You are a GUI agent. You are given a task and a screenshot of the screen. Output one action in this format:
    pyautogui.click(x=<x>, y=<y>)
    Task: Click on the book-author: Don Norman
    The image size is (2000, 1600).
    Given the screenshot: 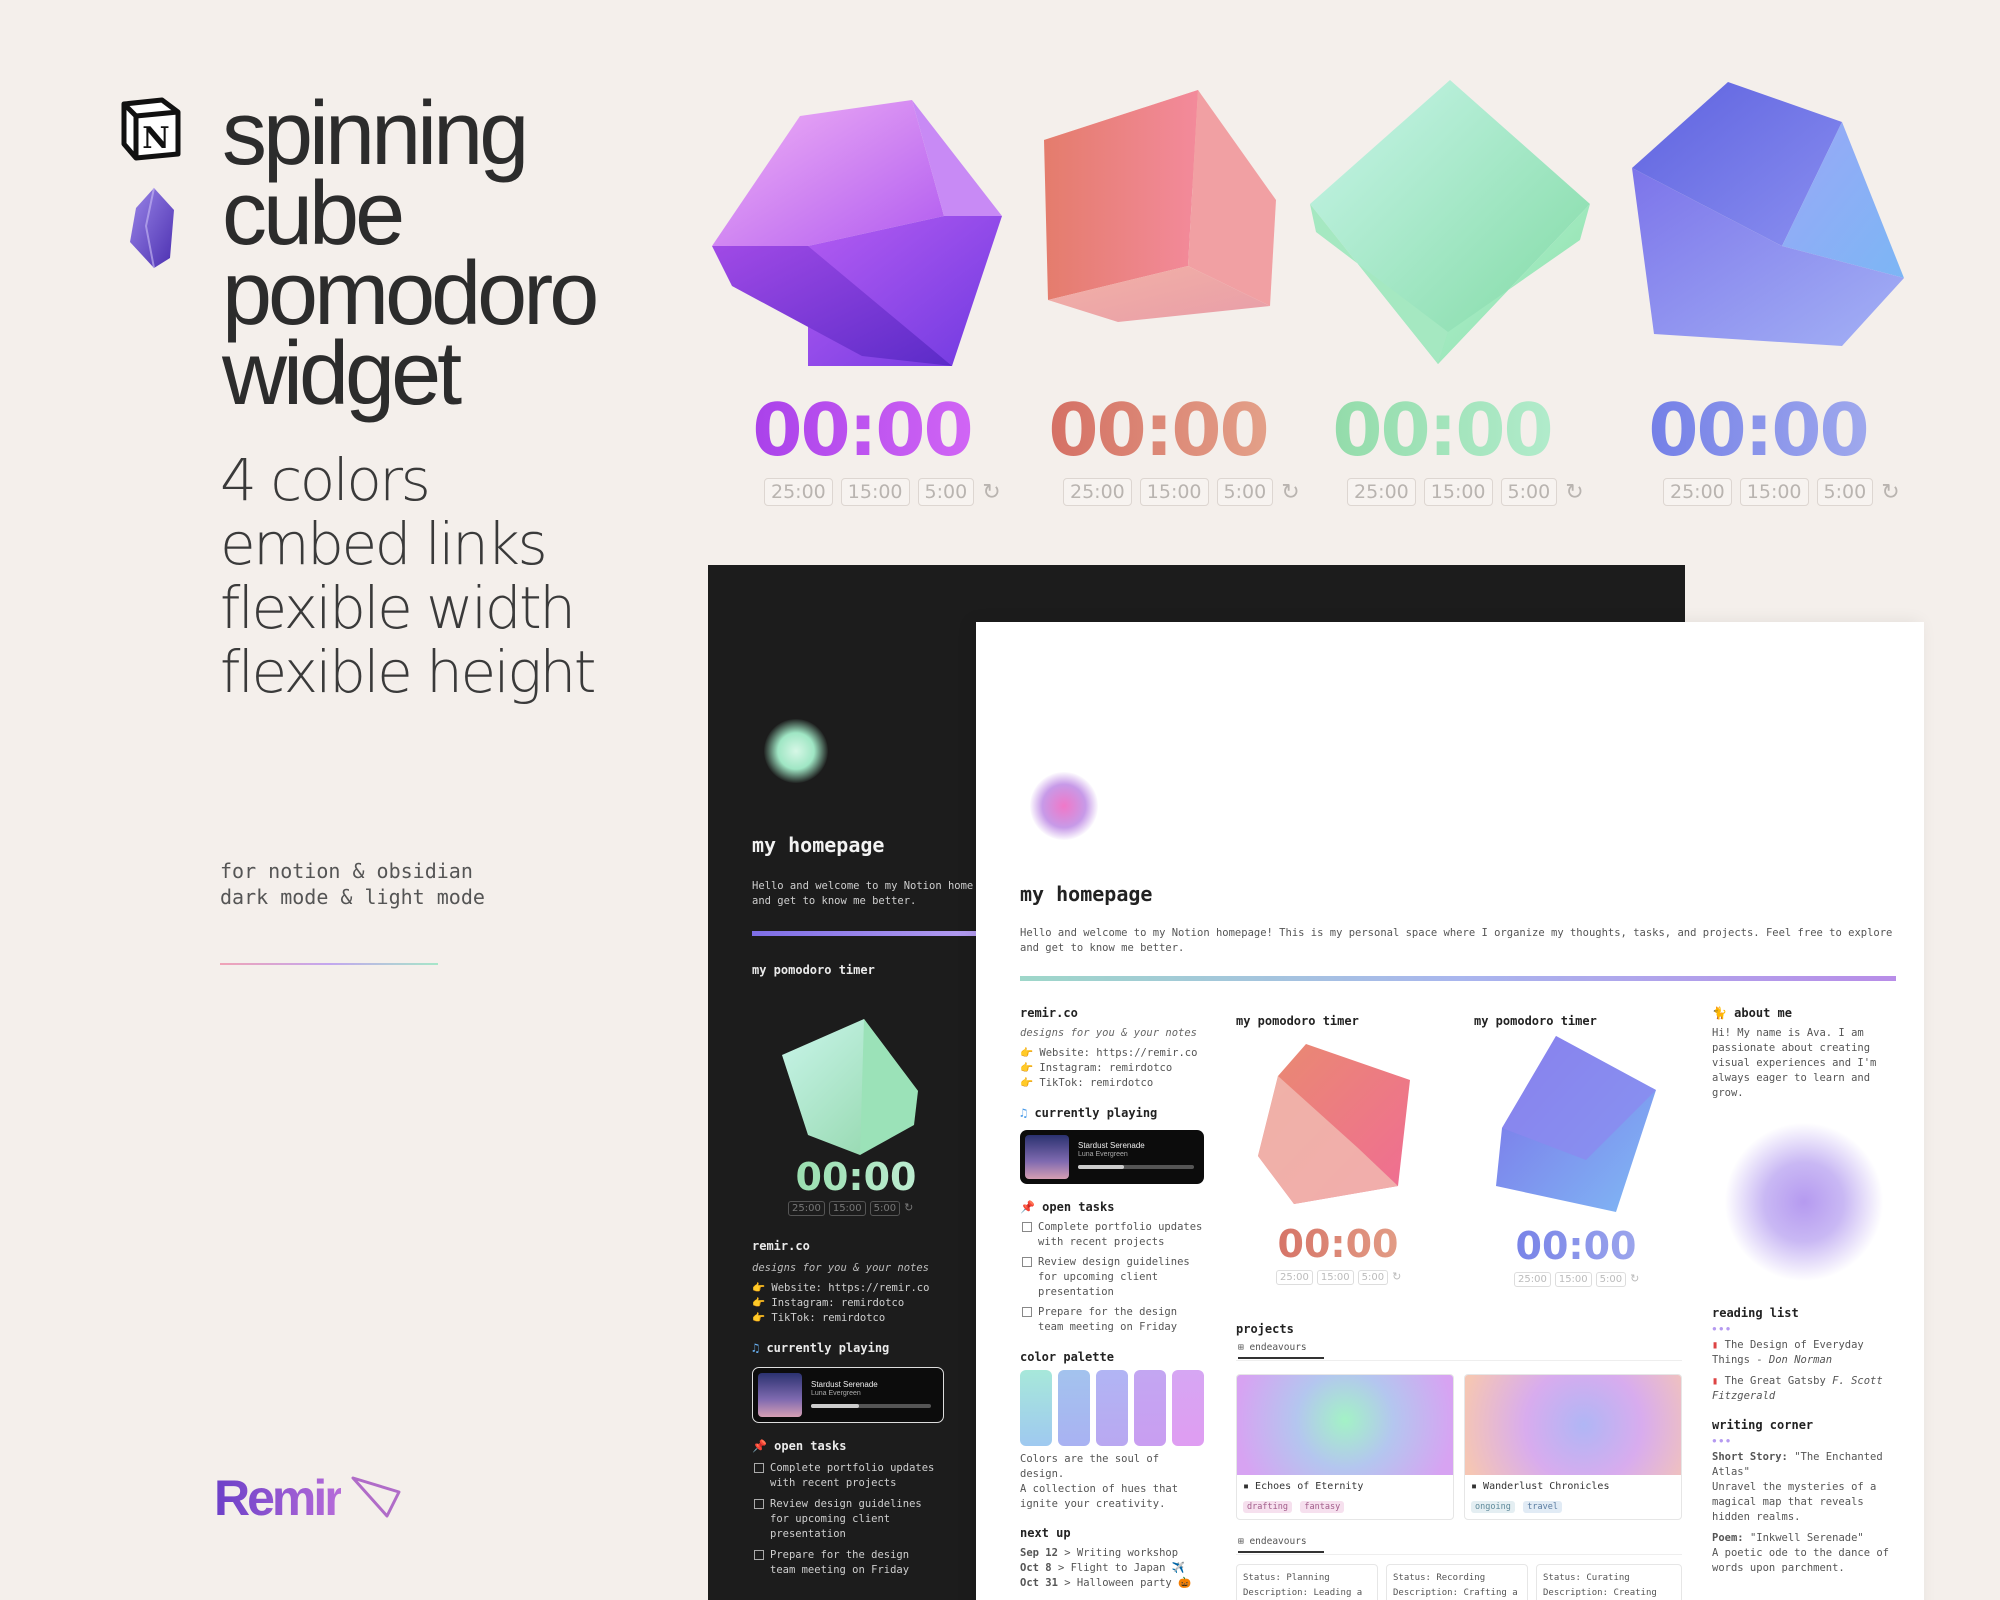 What is the action you would take?
    pyautogui.click(x=1800, y=1360)
    